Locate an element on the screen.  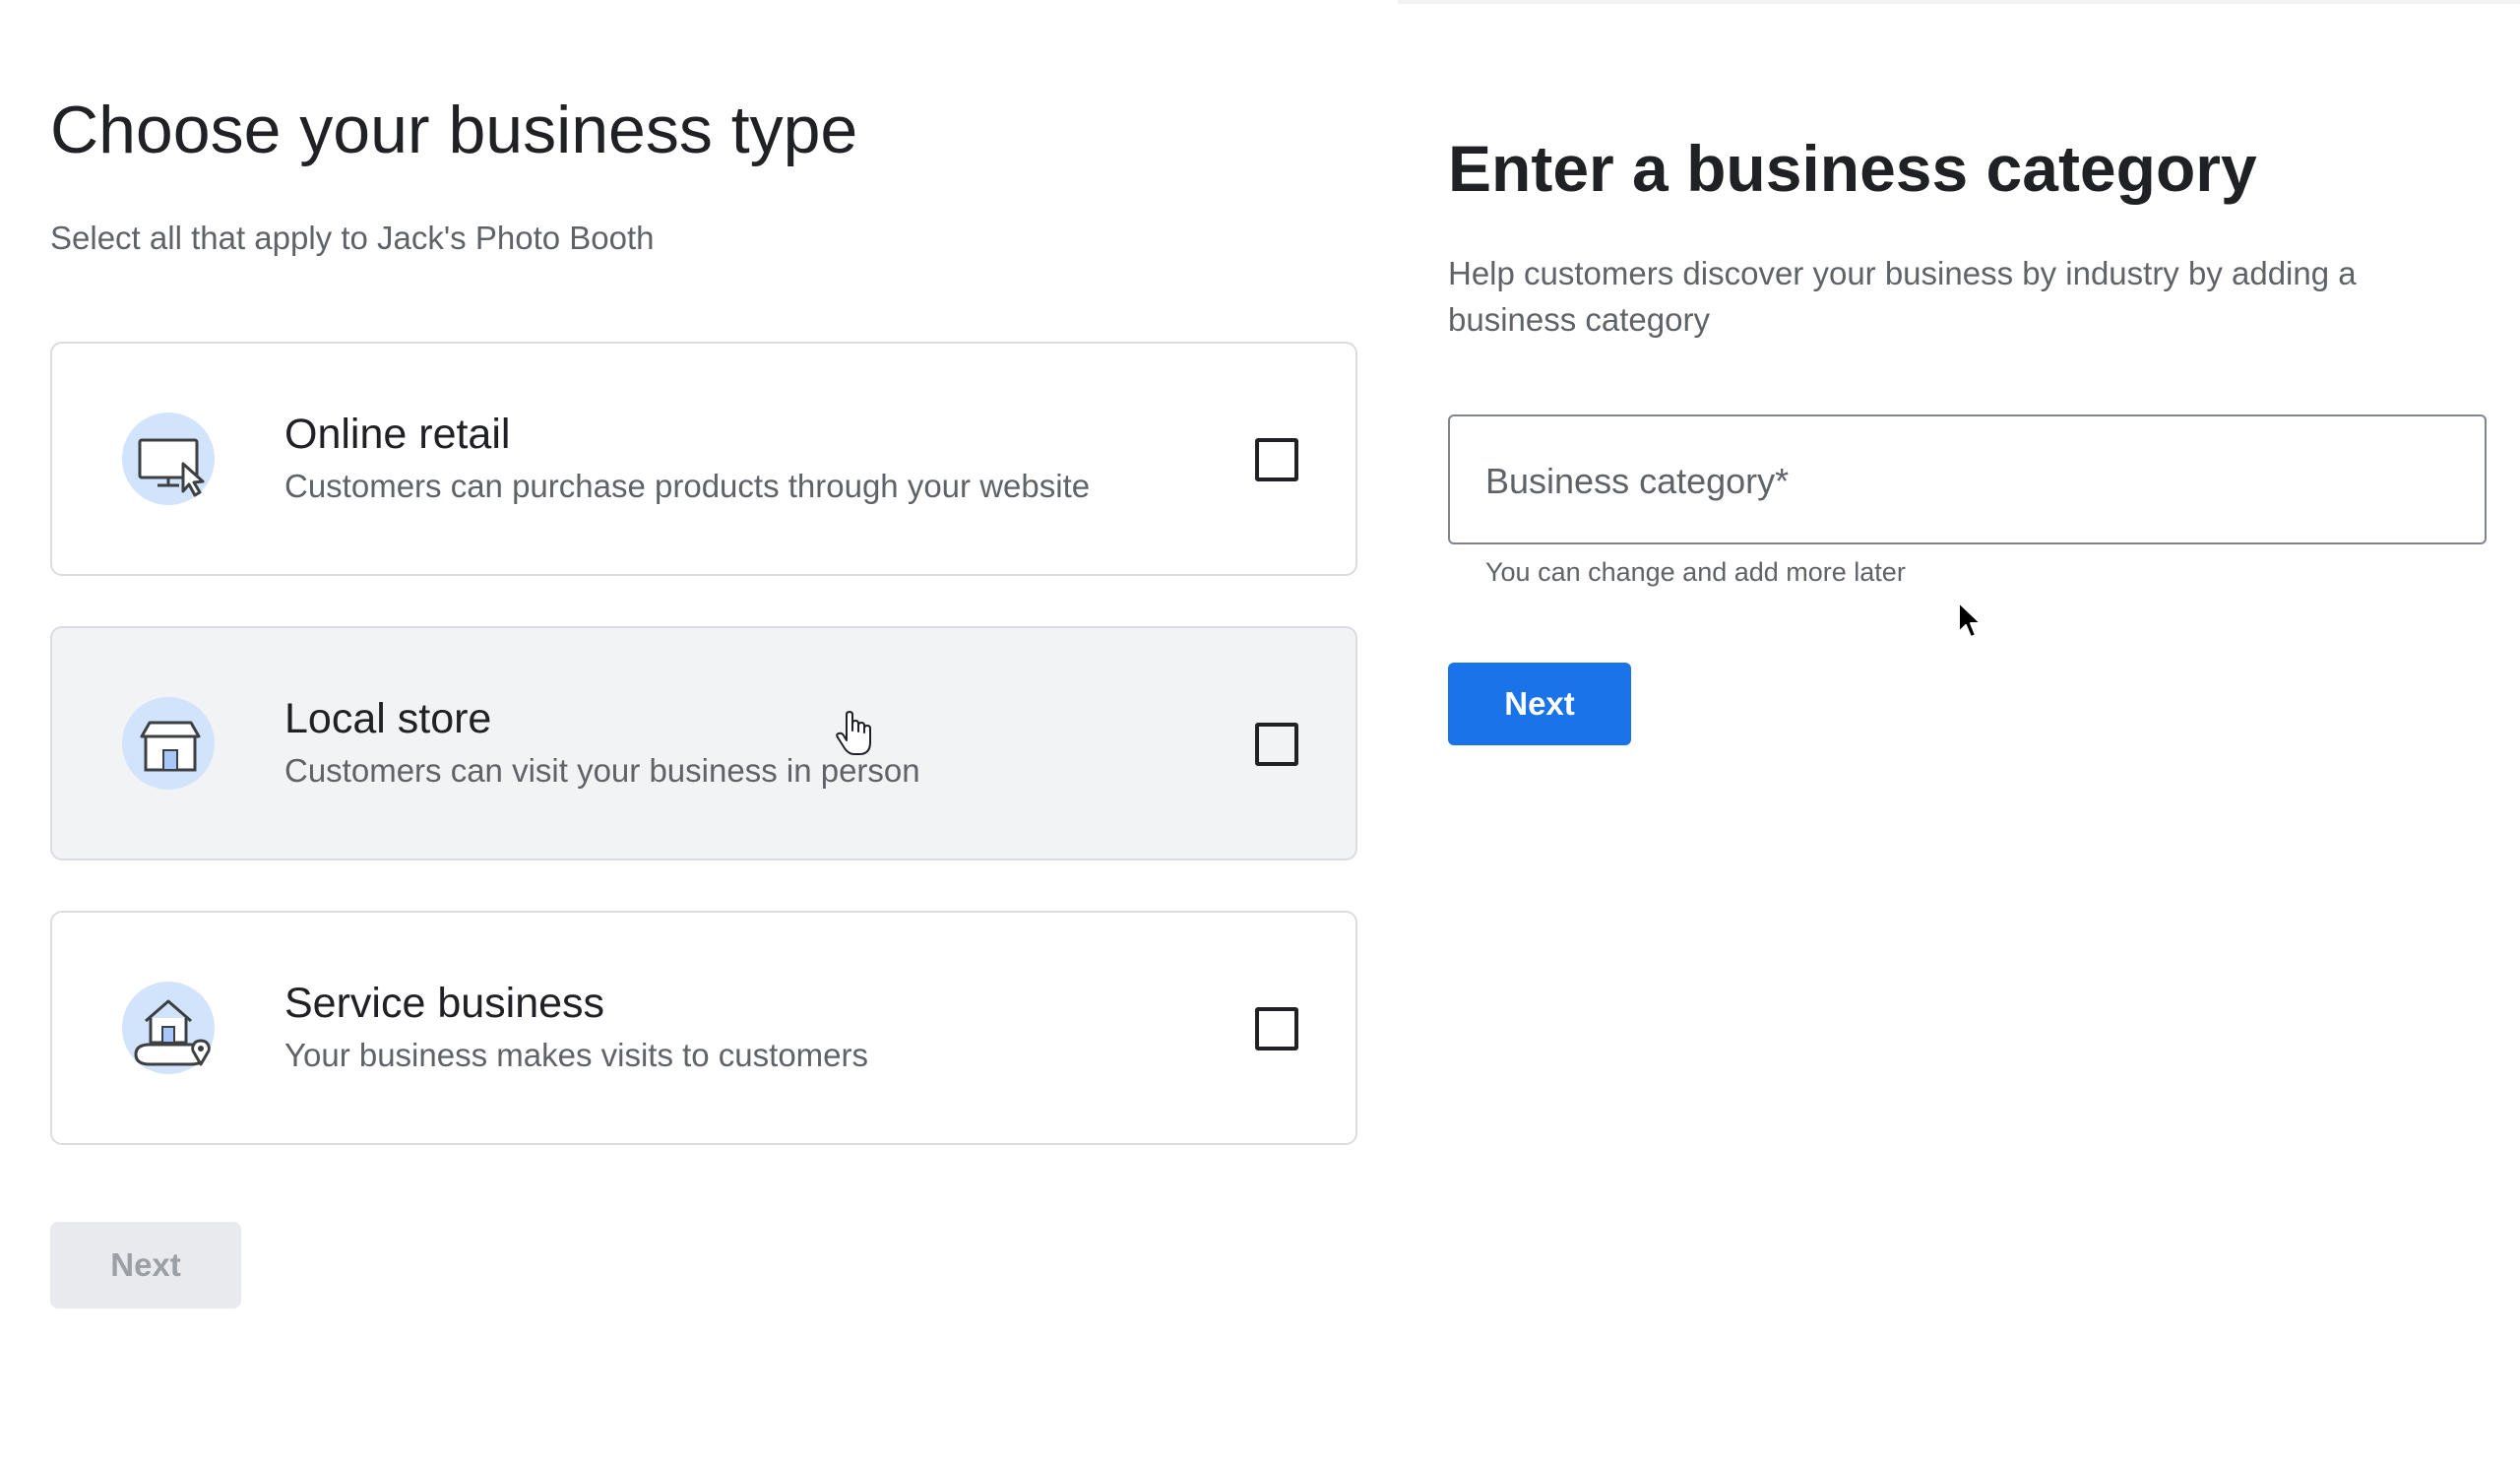
house-location-icon is located at coordinates (170, 1030).